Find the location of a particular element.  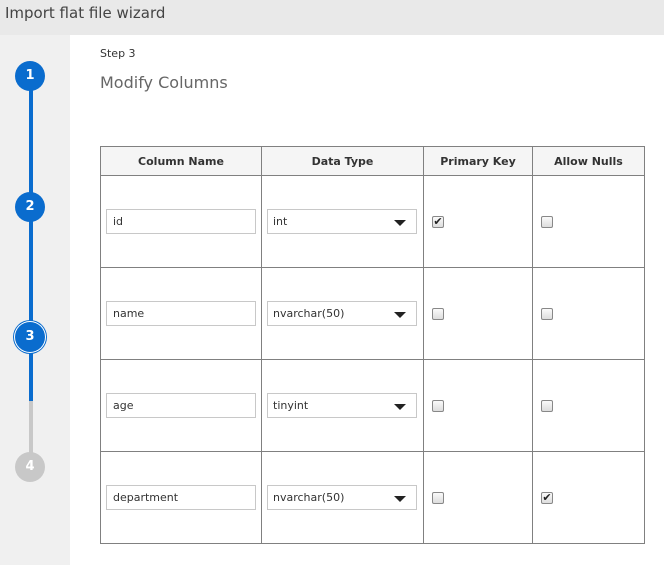

window-title: Import flat file wizard is located at coordinates (332, 17).